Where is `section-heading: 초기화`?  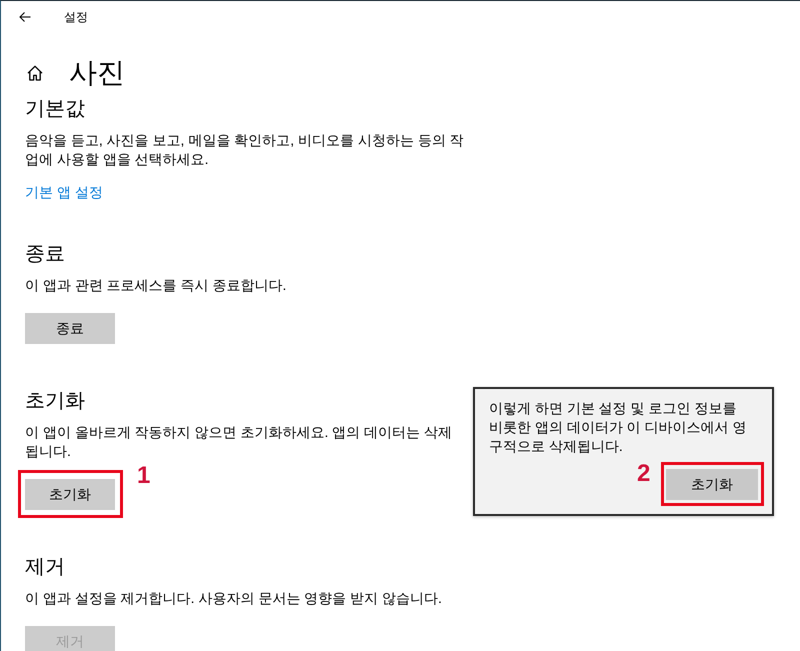
section-heading: 초기화 is located at coordinates (55, 401).